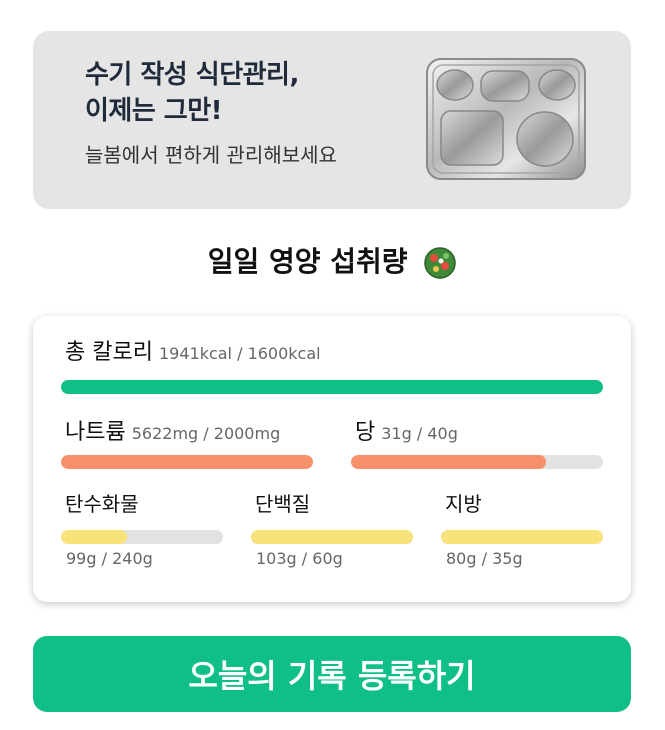 The width and height of the screenshot is (665, 730). Describe the element at coordinates (94, 537) in the screenshot. I see `carbs-progress-fill` at that location.